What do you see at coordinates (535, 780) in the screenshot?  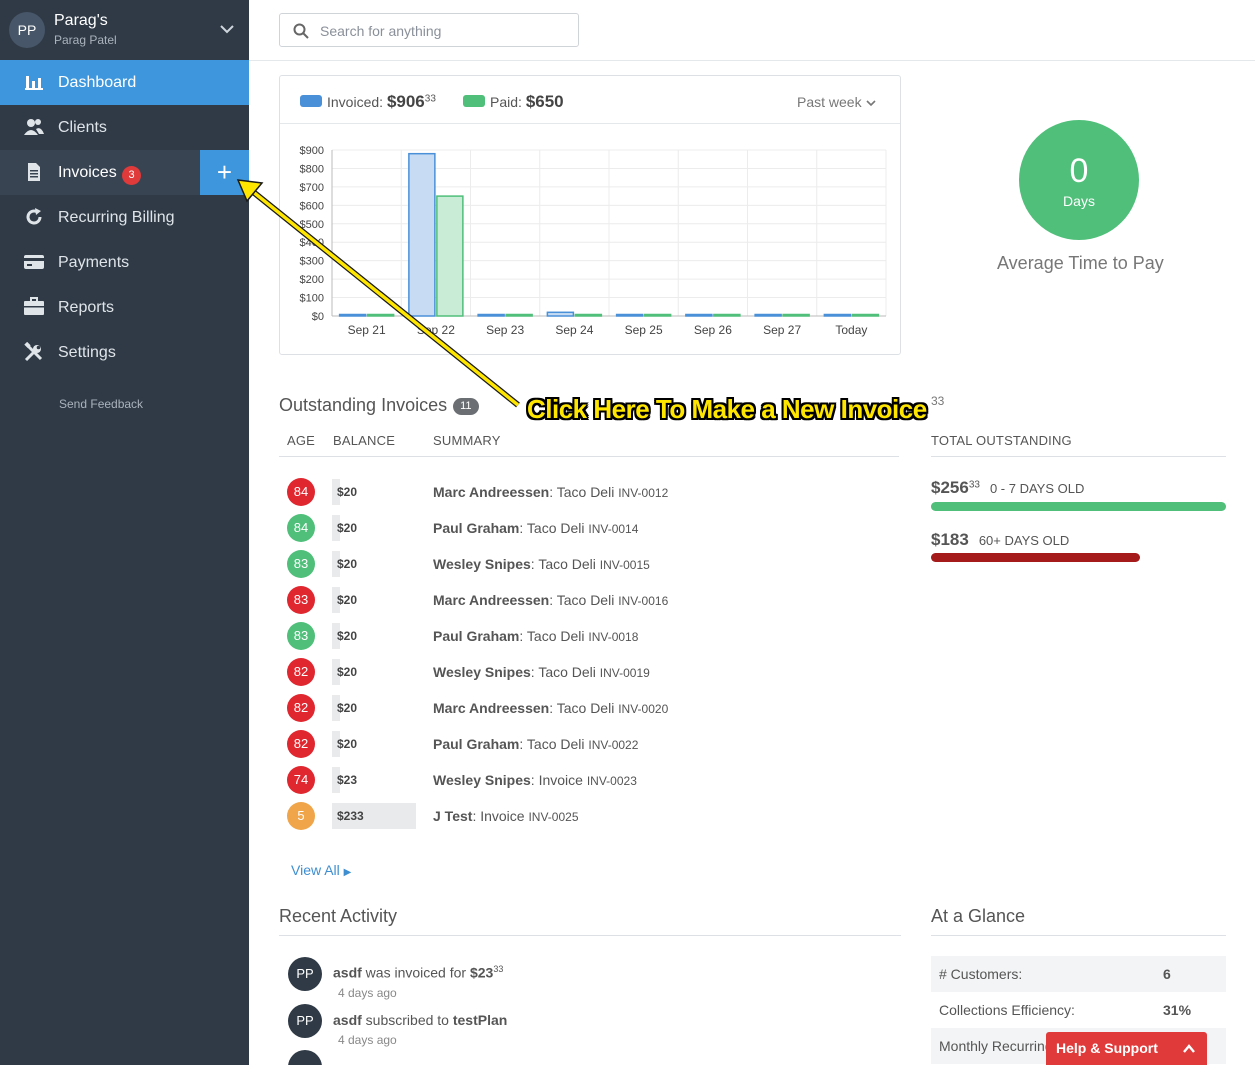 I see `invoice-summary: Wesley Snipes: Invoice INV-0023` at bounding box center [535, 780].